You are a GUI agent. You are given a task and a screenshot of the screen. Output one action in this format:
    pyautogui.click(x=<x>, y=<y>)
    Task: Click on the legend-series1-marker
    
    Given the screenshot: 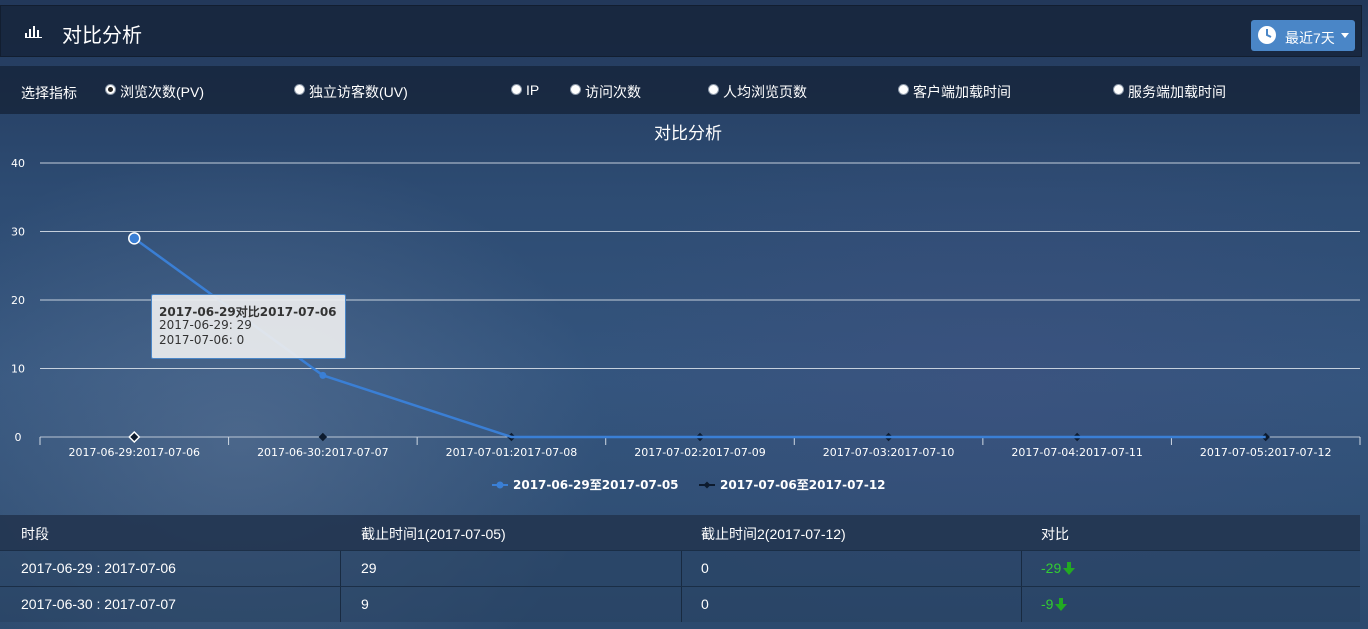 What is the action you would take?
    pyautogui.click(x=500, y=485)
    